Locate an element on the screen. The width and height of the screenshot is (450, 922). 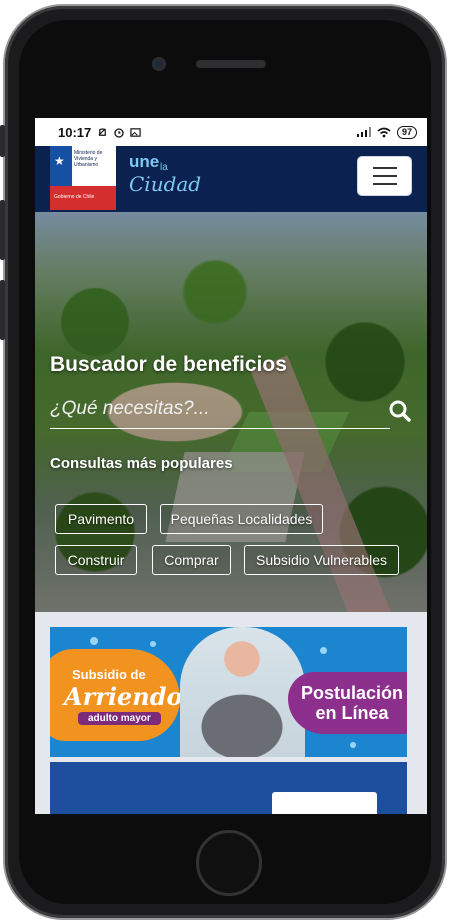
banner-postulacion-en-linea: Postulación en Línea is located at coordinates (351, 703).